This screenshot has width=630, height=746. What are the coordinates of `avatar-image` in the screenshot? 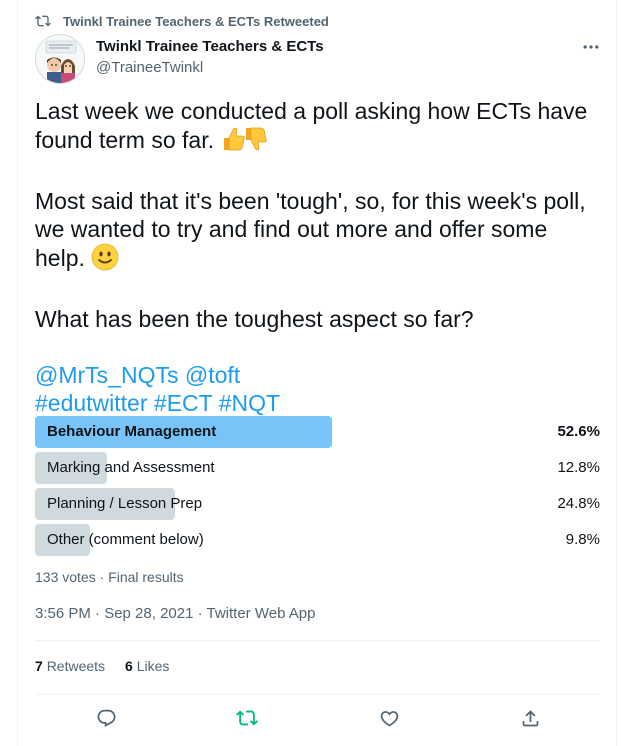 It's located at (60, 59).